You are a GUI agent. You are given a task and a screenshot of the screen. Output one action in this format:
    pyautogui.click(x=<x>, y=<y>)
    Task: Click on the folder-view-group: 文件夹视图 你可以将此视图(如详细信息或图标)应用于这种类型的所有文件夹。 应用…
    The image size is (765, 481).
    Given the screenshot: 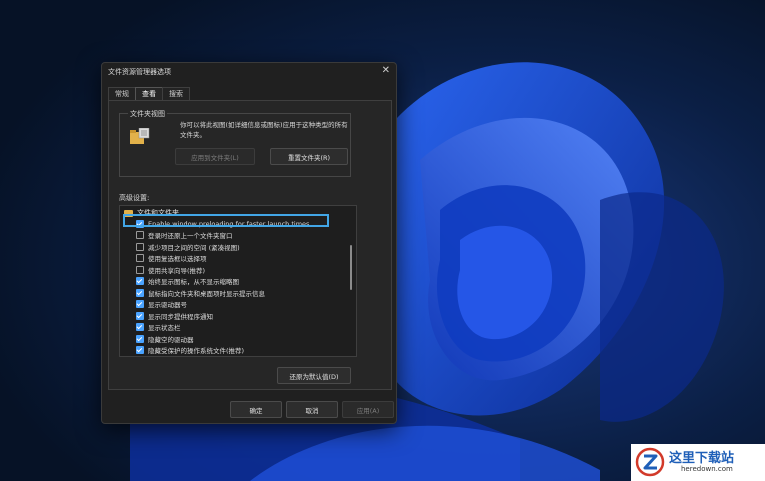 What is the action you would take?
    pyautogui.click(x=235, y=143)
    